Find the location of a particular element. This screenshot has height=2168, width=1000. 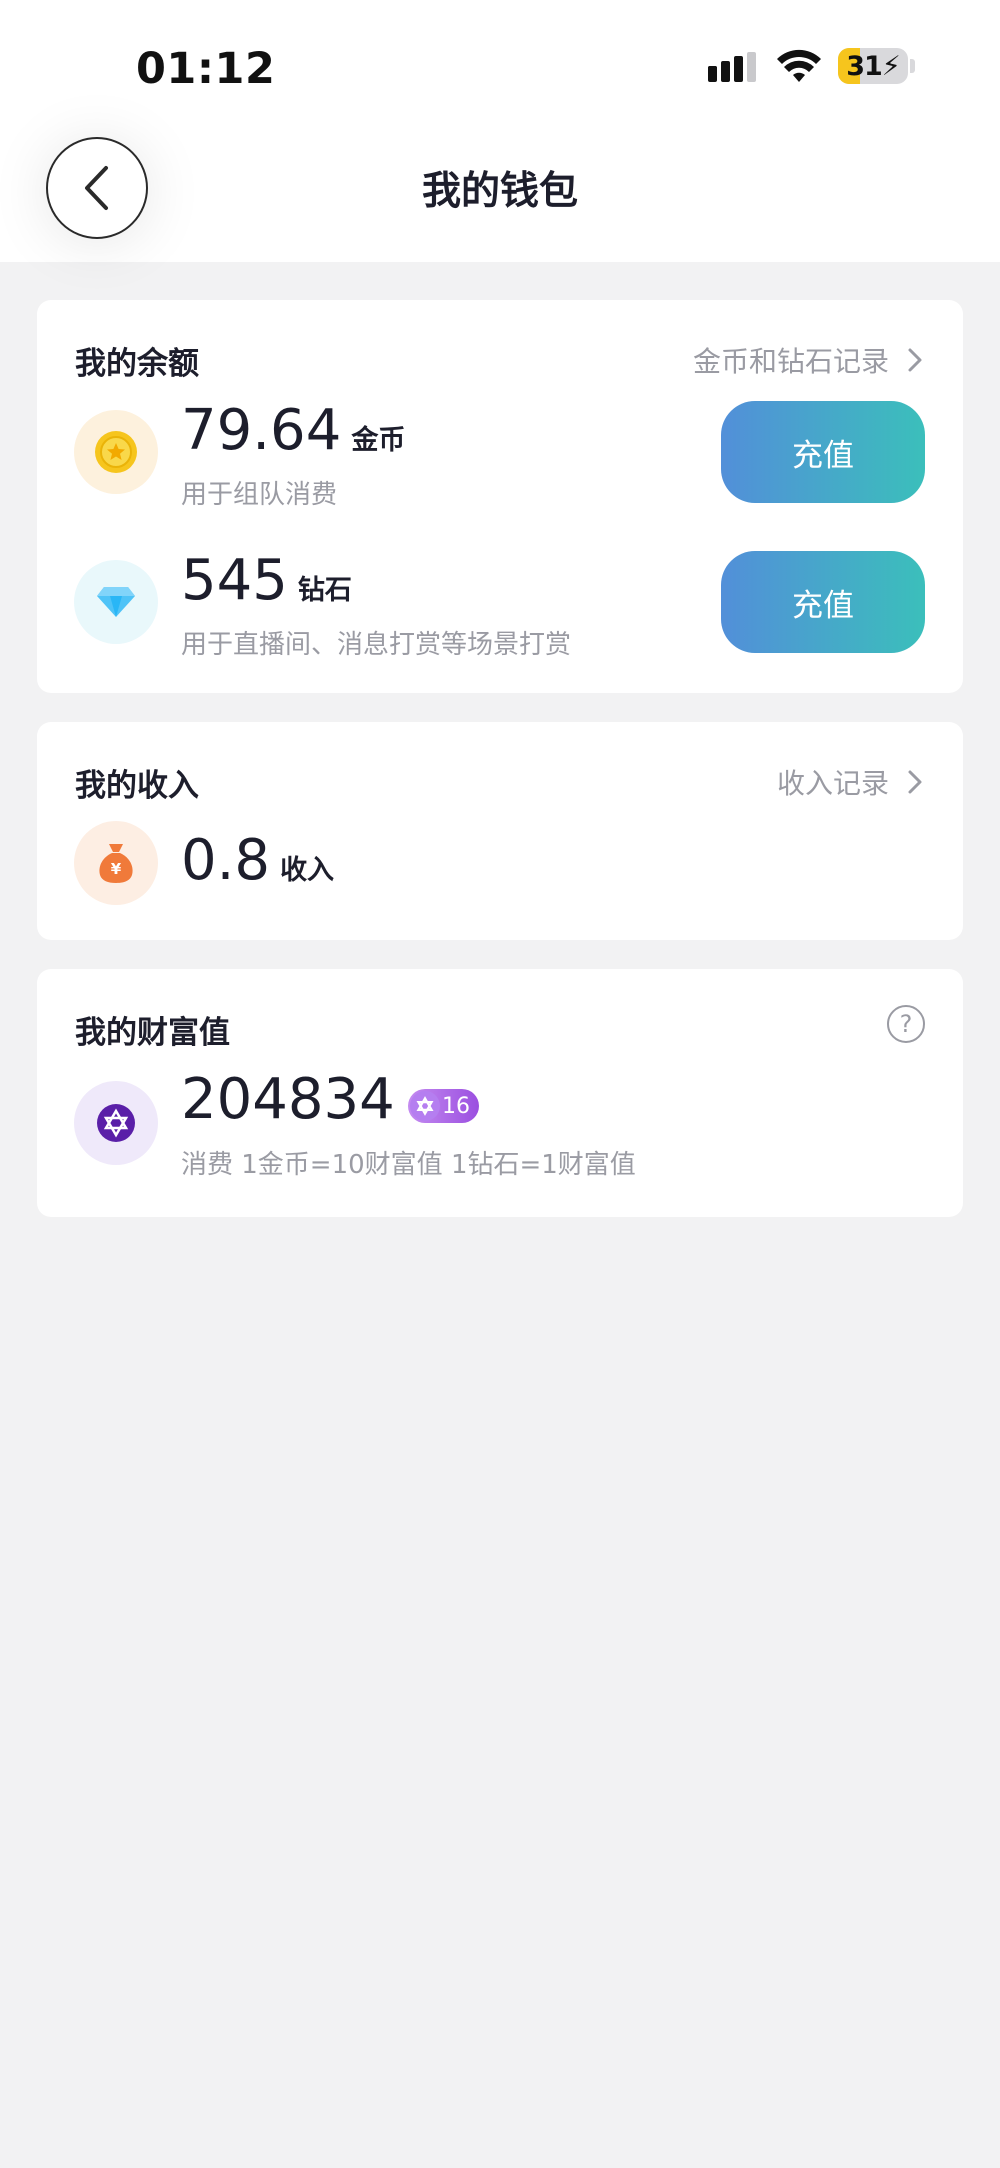

battery-icon: 31 ⚡ is located at coordinates (873, 66).